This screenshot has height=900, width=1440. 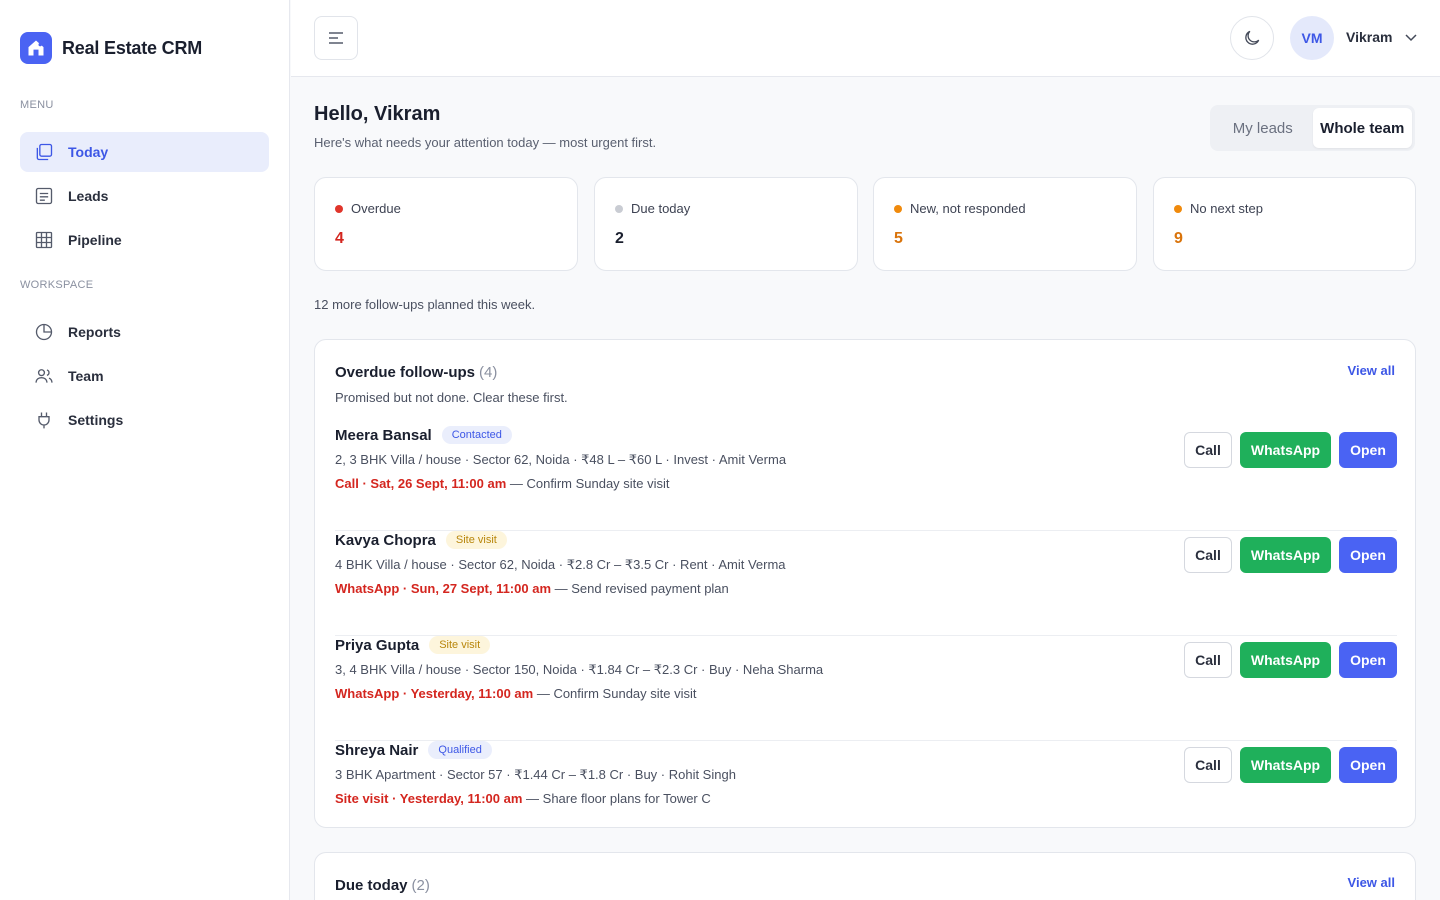 What do you see at coordinates (144, 196) in the screenshot?
I see `sidebar-item-leads: Leads` at bounding box center [144, 196].